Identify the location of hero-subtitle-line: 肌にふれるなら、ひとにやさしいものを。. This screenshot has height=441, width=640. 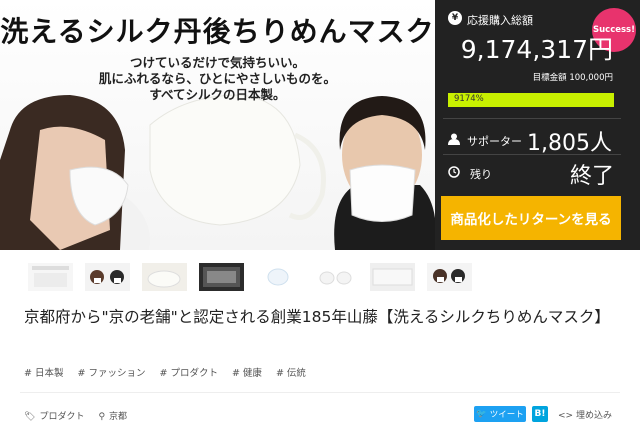
(217, 78).